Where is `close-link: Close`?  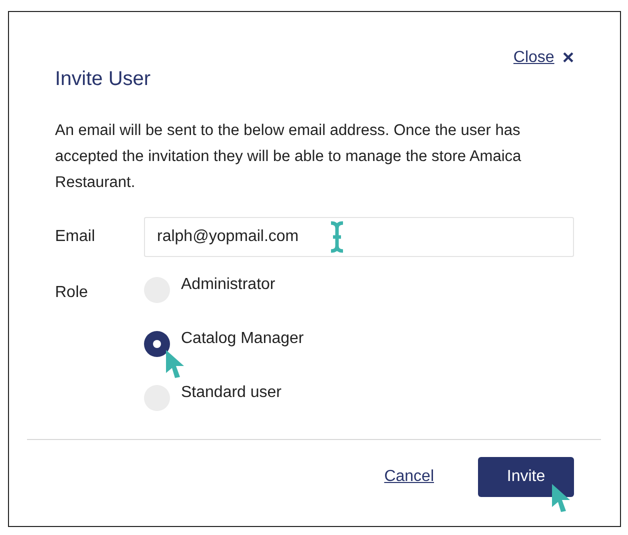
close-link: Close is located at coordinates (533, 58).